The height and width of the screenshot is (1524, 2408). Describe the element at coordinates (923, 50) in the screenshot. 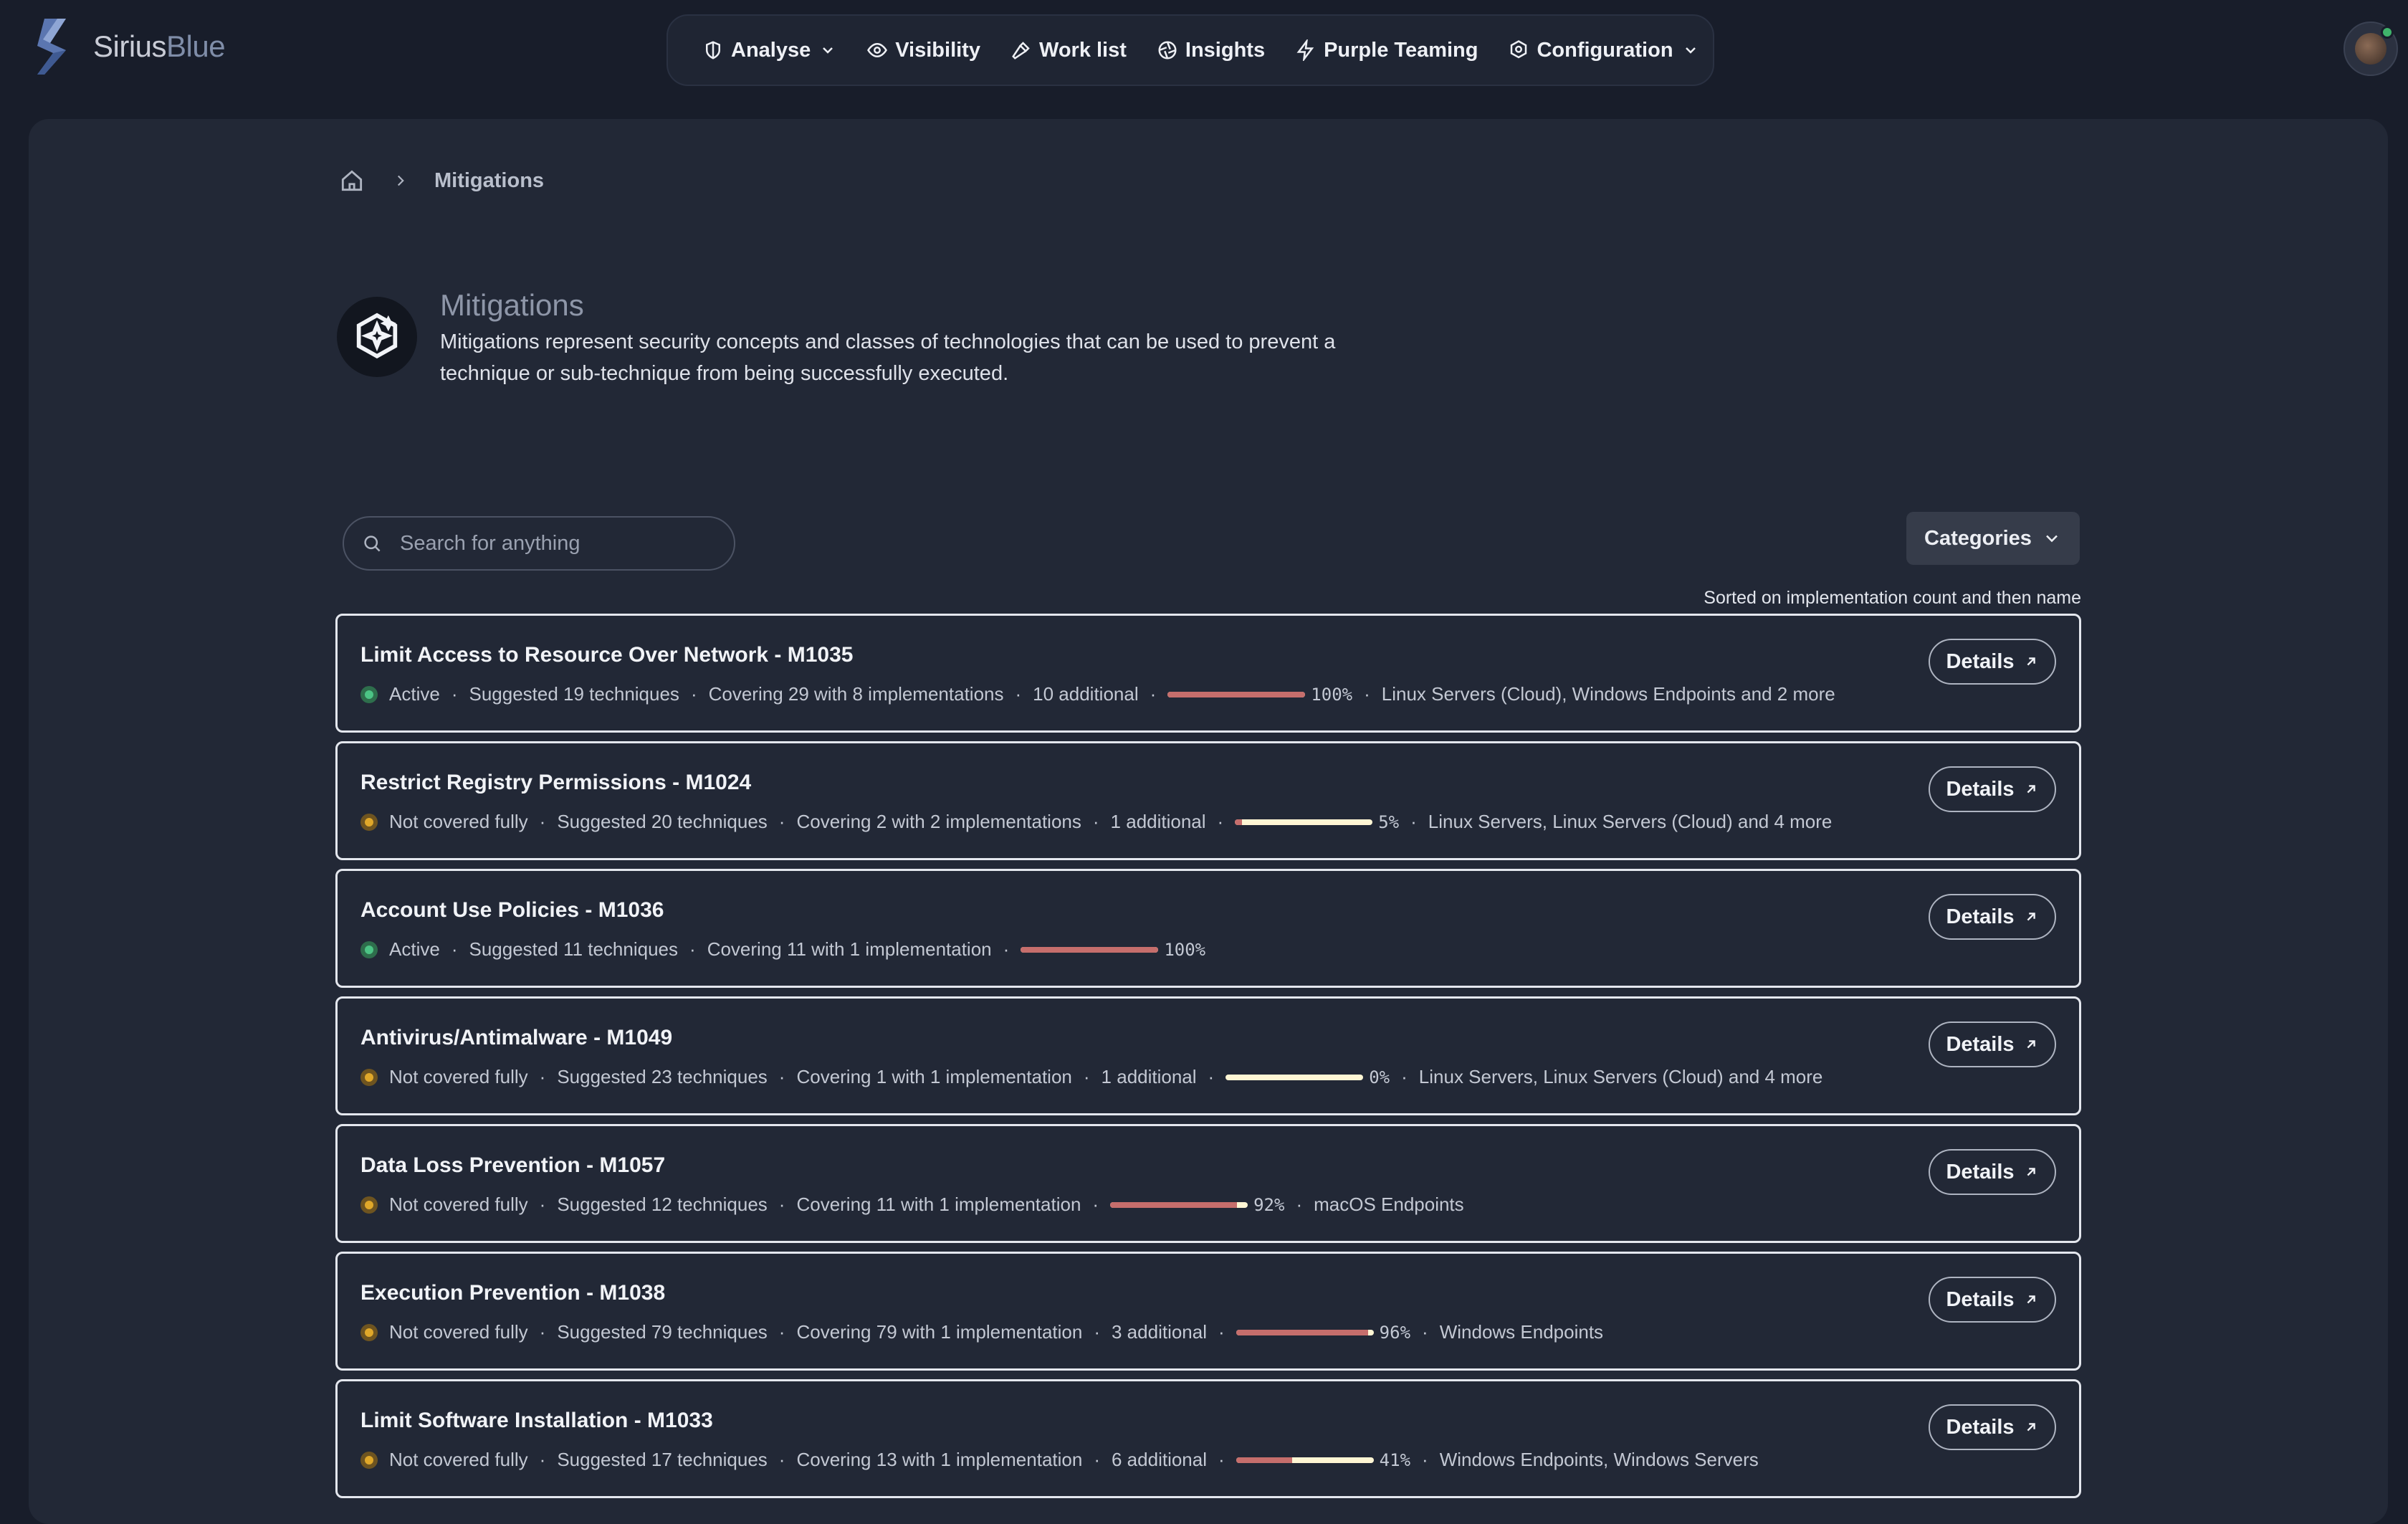

I see `nav-visibility: Visibility` at that location.